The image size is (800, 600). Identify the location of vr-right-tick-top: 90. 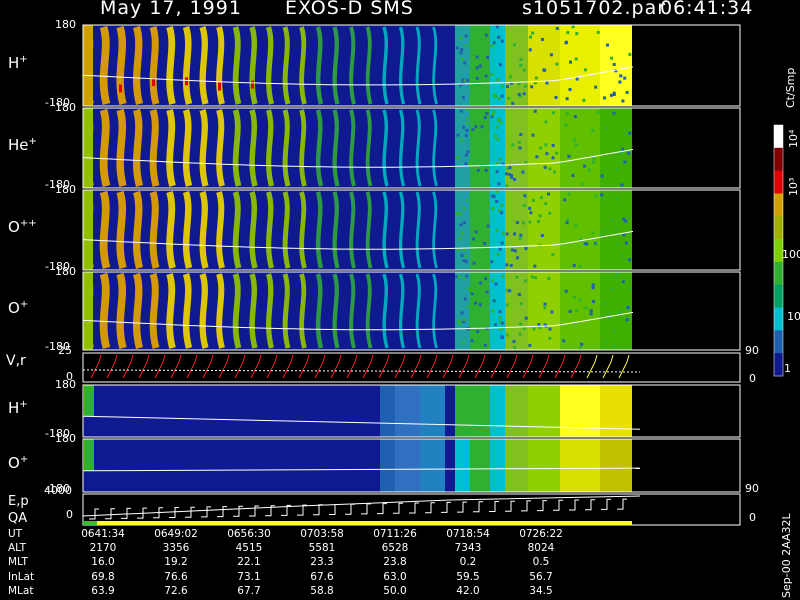
(752, 350).